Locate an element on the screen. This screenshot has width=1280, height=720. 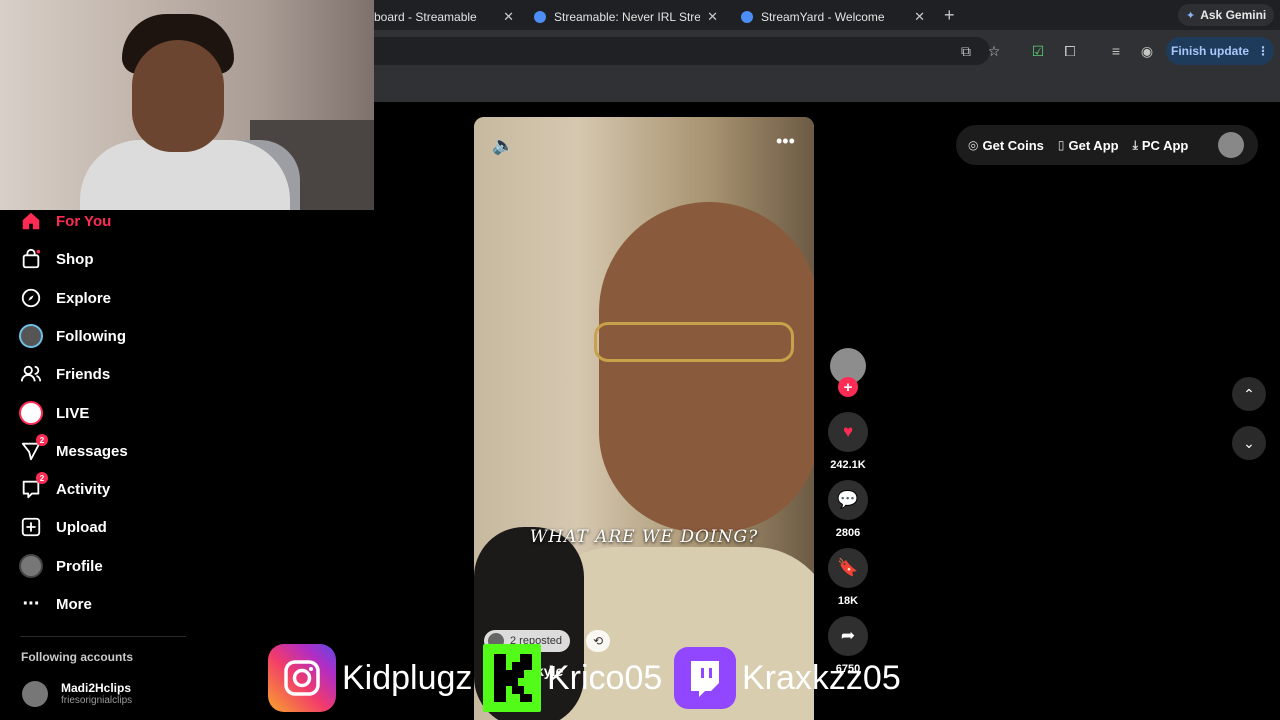
sidebar-item-for-you: For You is located at coordinates (64, 221).